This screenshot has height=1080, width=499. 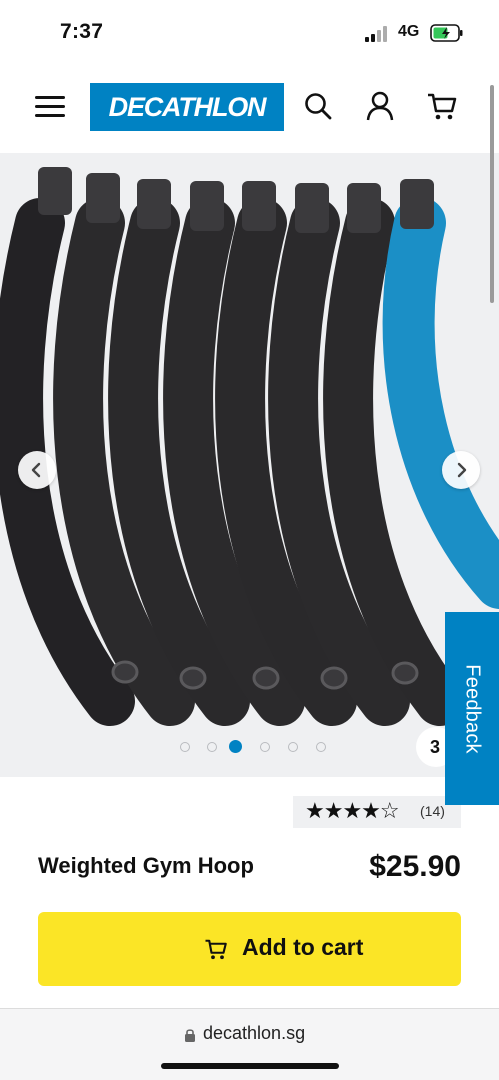 What do you see at coordinates (446, 33) in the screenshot?
I see `battery-charging-icon` at bounding box center [446, 33].